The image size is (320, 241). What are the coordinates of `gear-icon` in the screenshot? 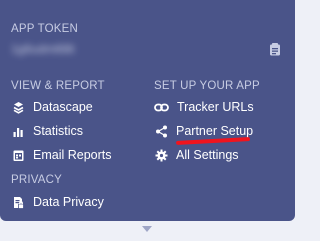 It's located at (161, 155).